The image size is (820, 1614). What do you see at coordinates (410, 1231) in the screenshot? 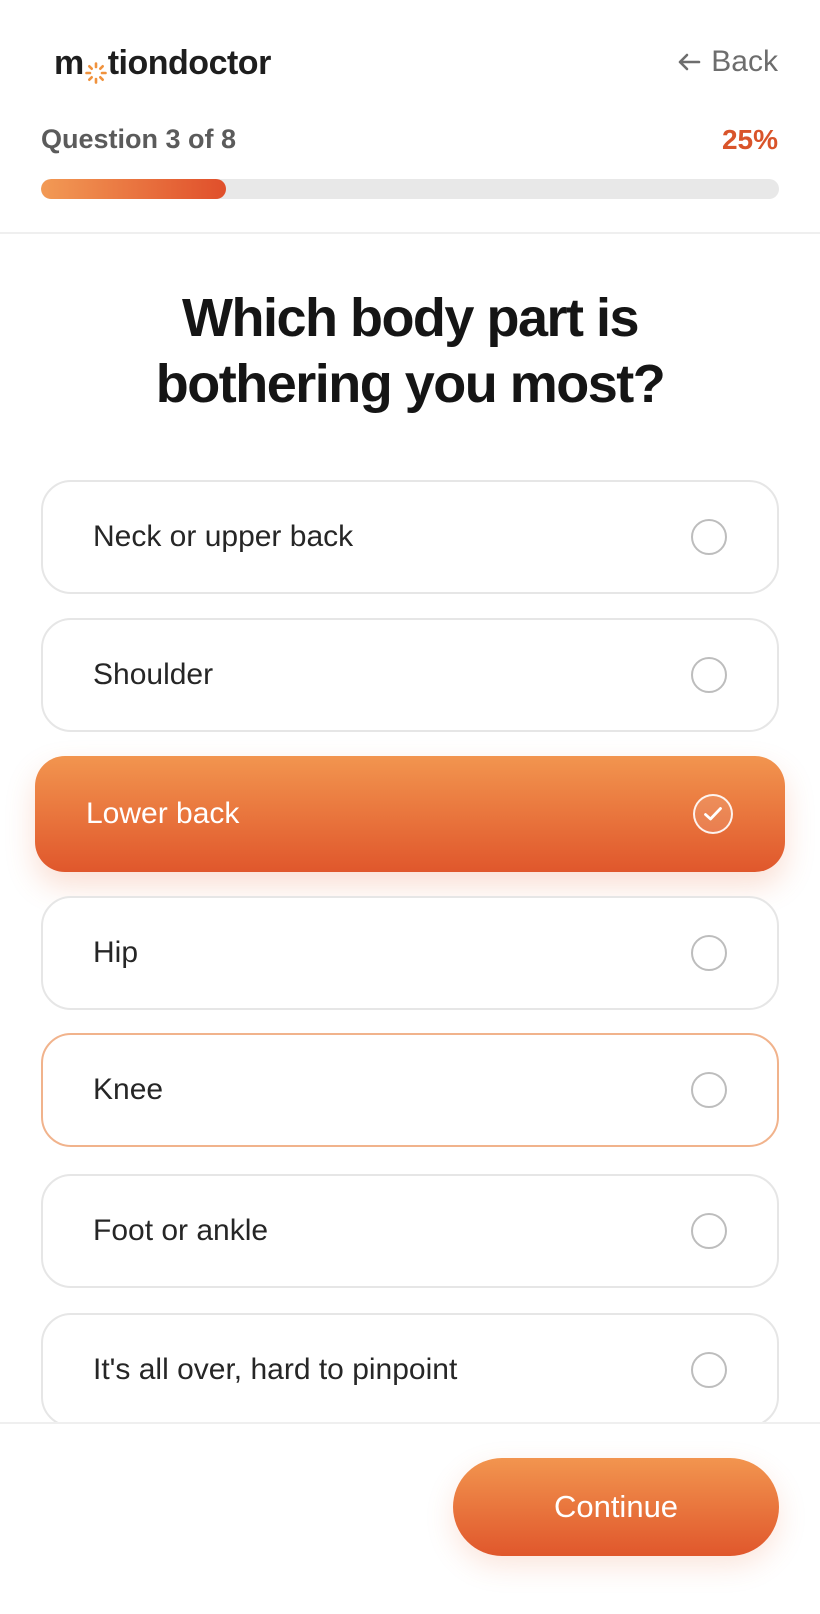
I see `option-foot-or-ankle: Foot or ankle` at bounding box center [410, 1231].